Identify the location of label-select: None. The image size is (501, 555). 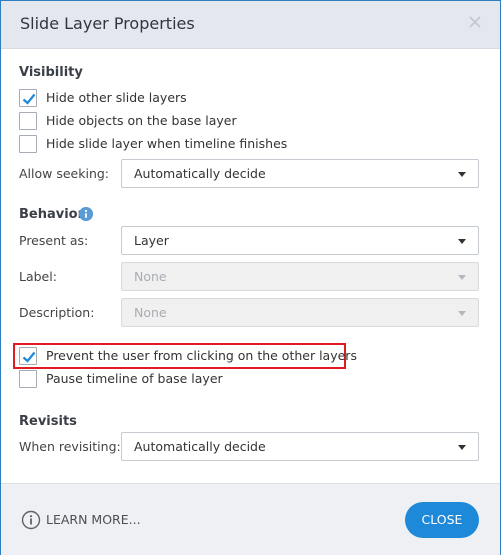
(300, 276).